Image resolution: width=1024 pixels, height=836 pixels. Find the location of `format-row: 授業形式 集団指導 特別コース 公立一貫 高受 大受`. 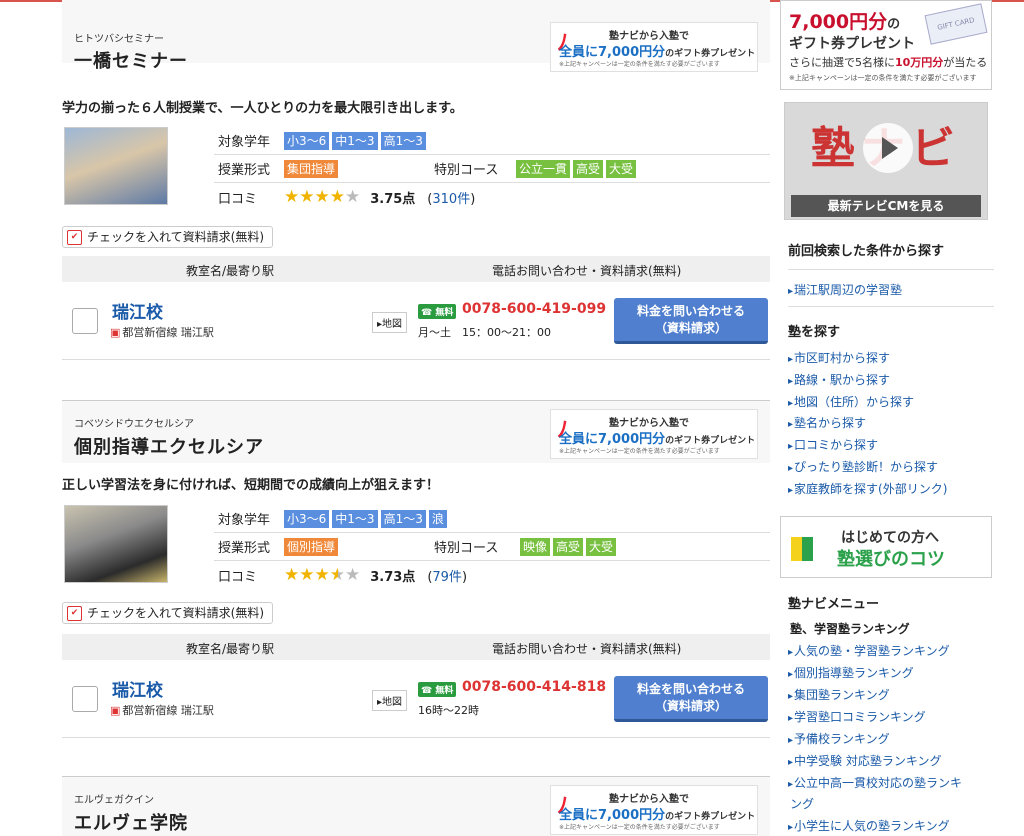

format-row: 授業形式 集団指導 特別コース 公立一貫 高受 大受 is located at coordinates (492, 169).